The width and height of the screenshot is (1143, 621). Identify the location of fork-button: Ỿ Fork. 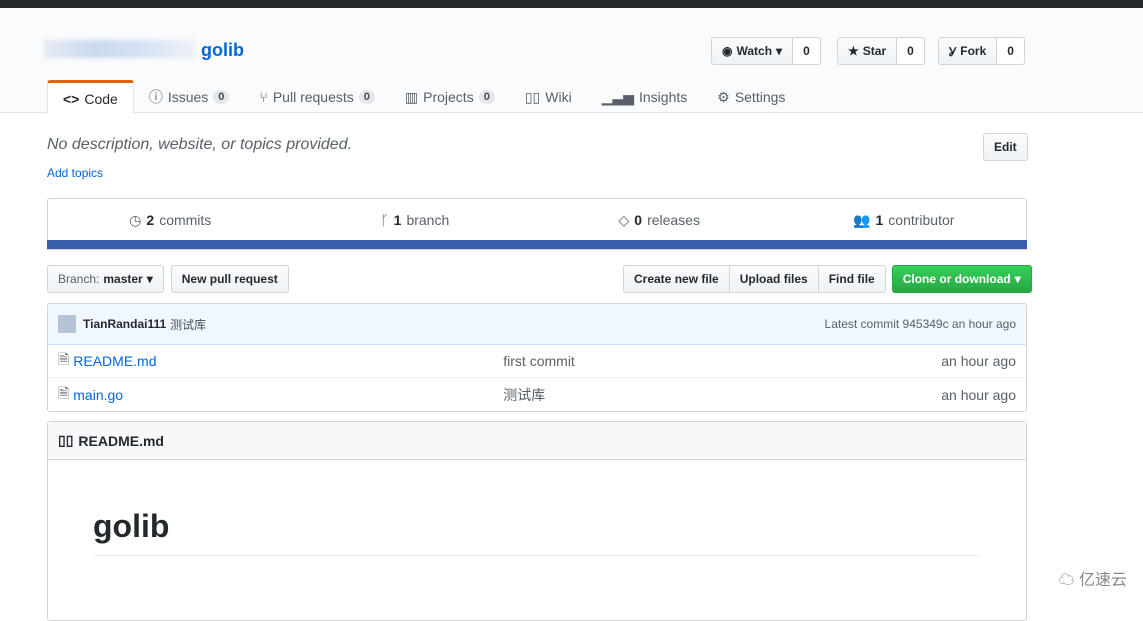
(968, 51).